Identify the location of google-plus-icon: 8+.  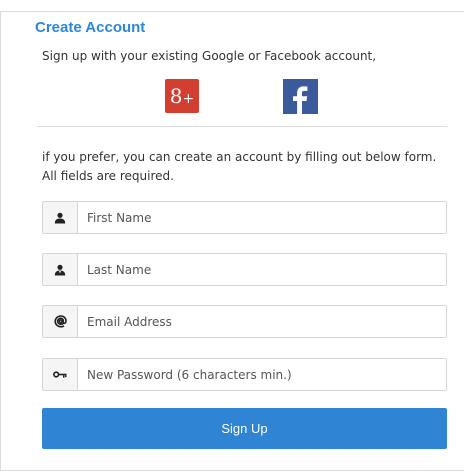
(182, 96).